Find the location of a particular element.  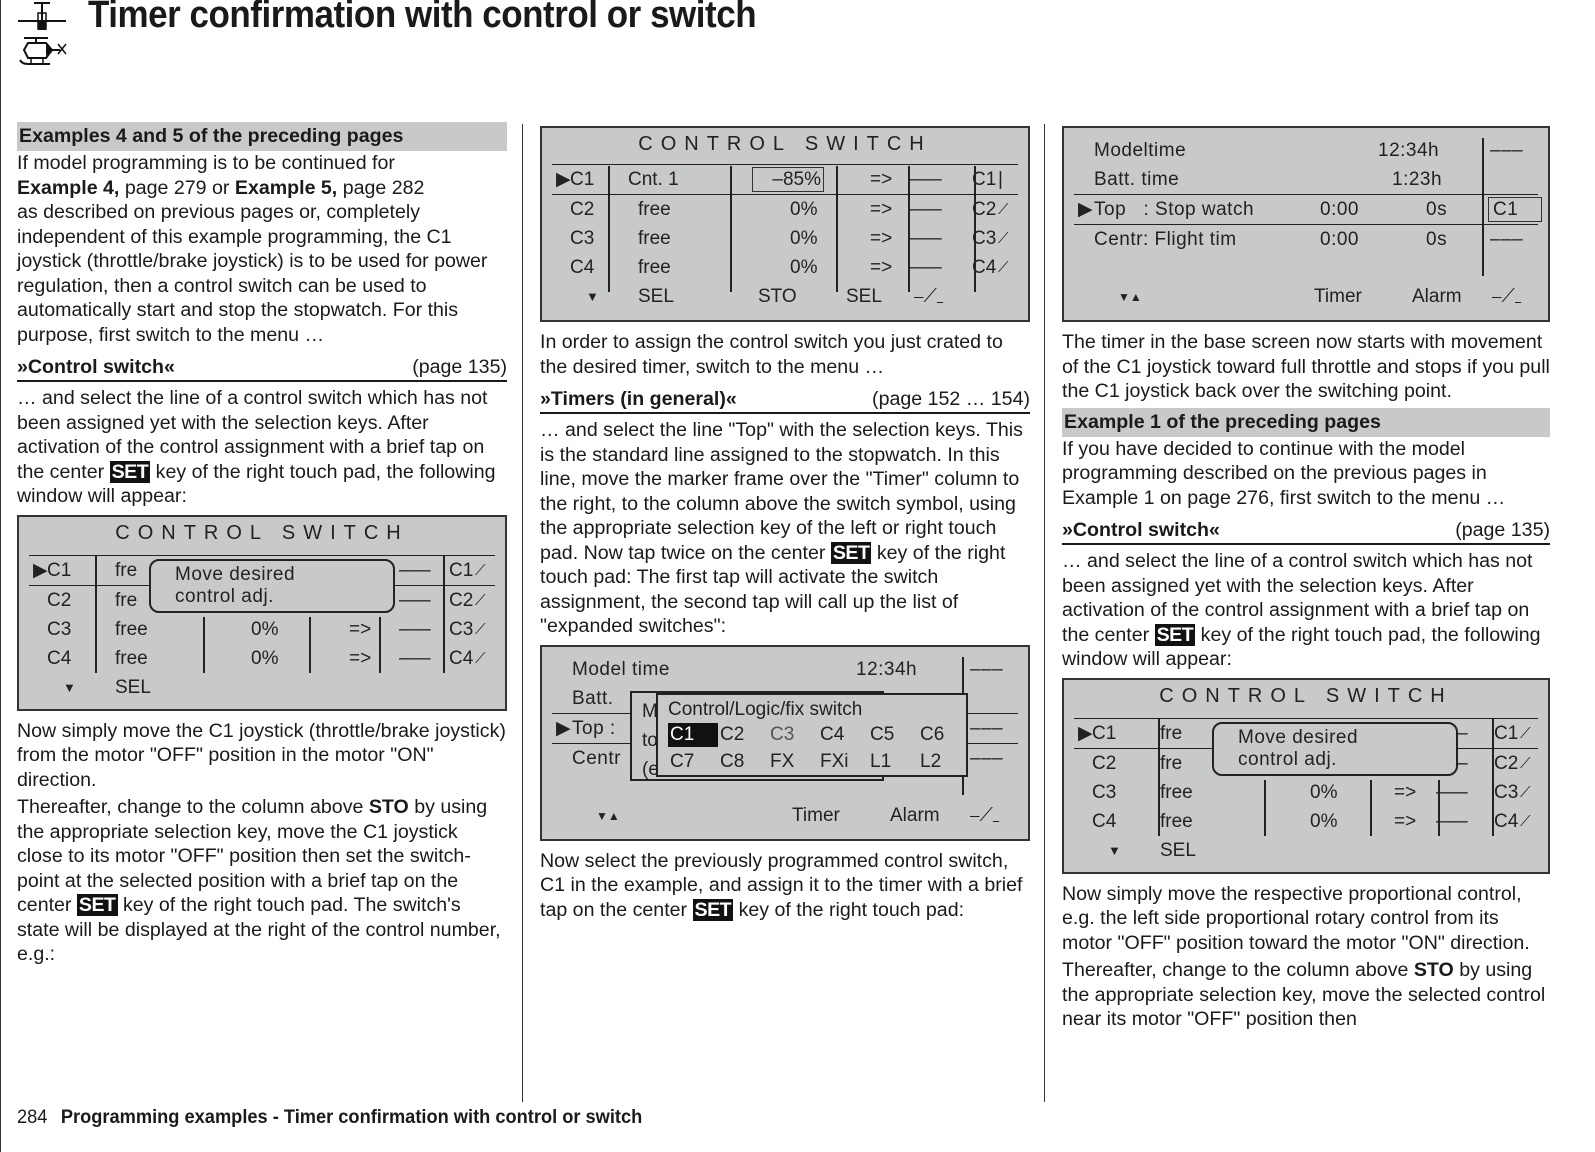

lcd-row: ▶ C1 Cnt. 1 –85% => ––– C1 | is located at coordinates (785, 179).